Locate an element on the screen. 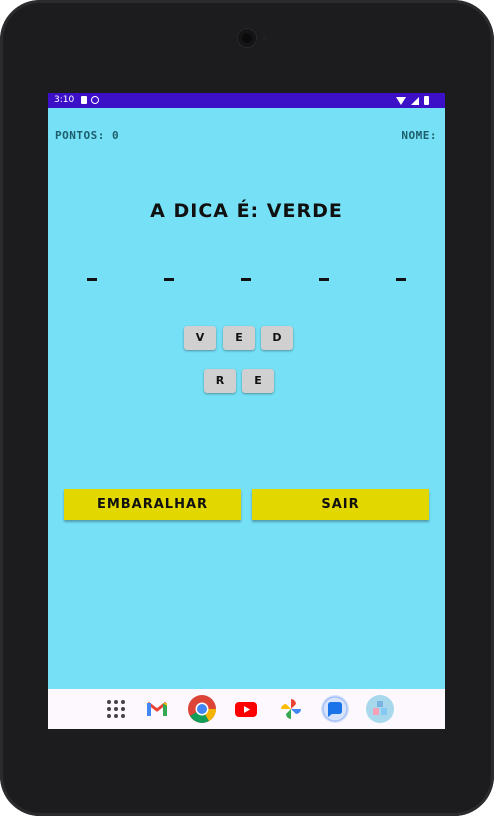 This screenshot has height=816, width=494. notification-icon is located at coordinates (95, 100).